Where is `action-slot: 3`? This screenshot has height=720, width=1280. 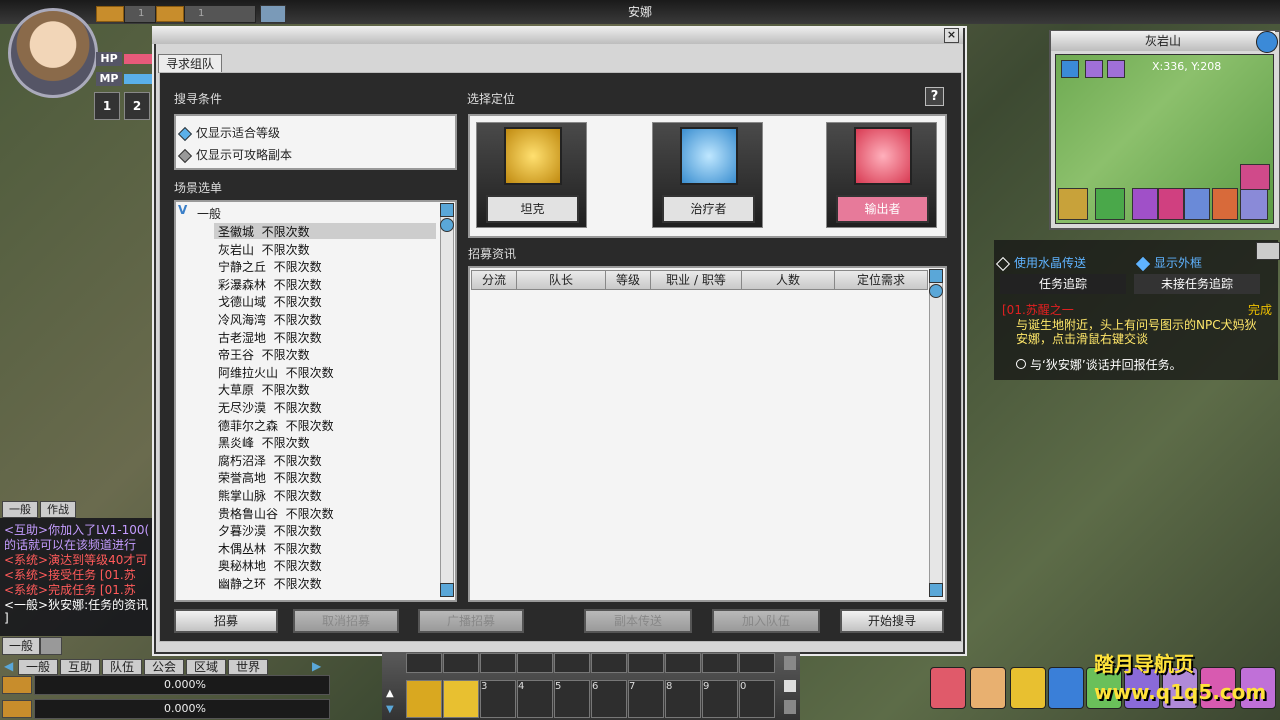 action-slot: 3 is located at coordinates (498, 699).